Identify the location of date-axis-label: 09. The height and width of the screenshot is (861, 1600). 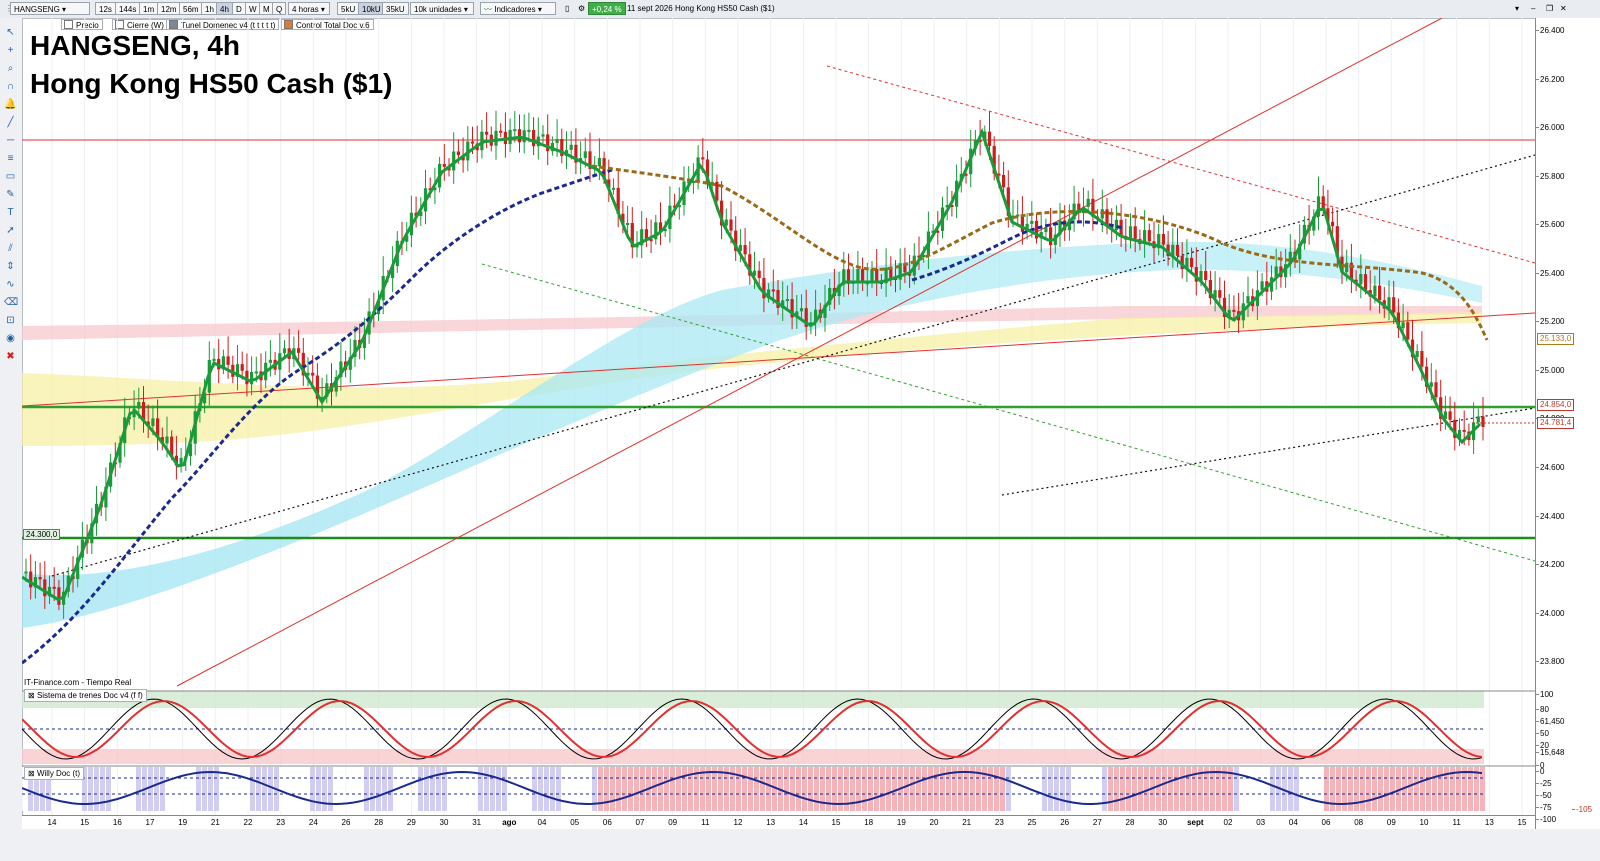
(673, 822).